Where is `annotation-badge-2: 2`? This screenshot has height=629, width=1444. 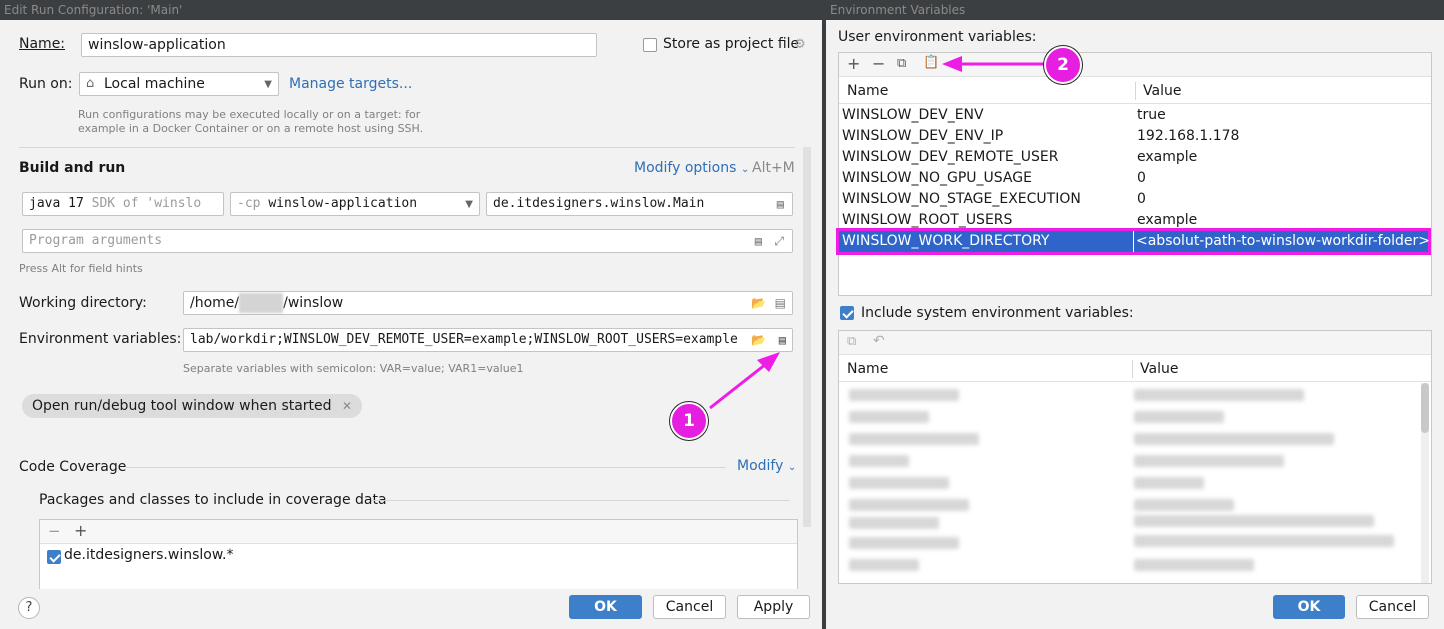
annotation-badge-2: 2 is located at coordinates (1063, 65).